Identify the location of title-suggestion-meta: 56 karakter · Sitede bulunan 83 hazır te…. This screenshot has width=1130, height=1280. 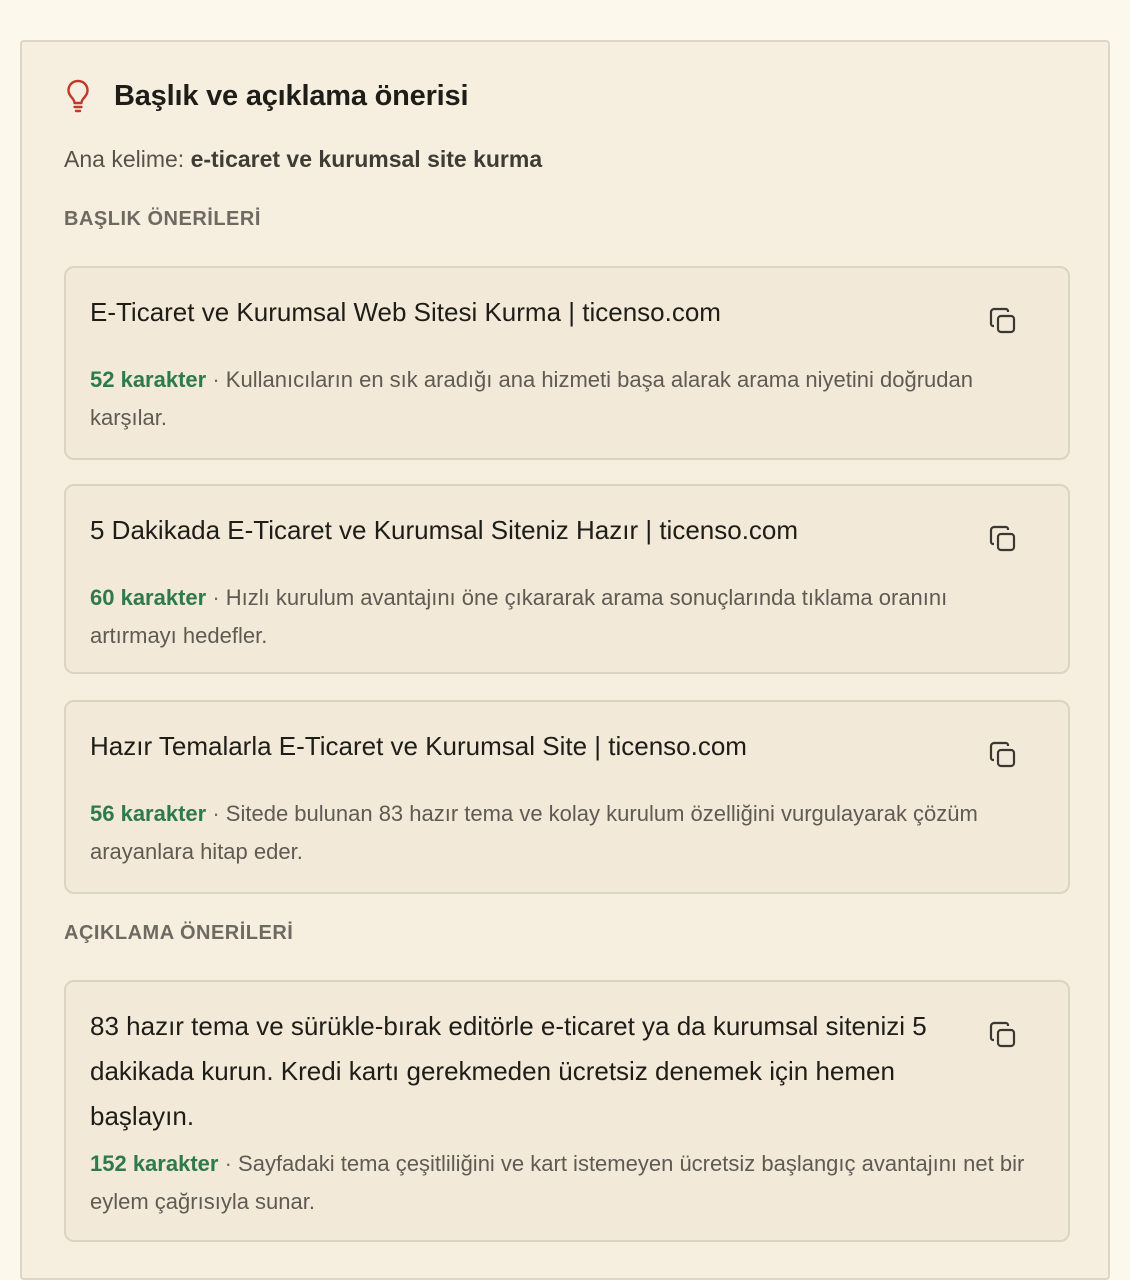
(559, 833).